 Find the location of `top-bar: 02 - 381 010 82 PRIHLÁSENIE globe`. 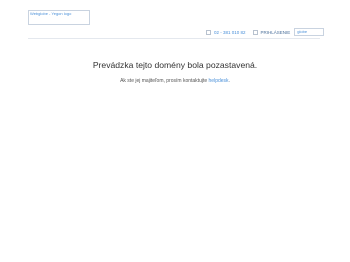

top-bar: 02 - 381 010 82 PRIHLÁSENIE globe is located at coordinates (265, 32).